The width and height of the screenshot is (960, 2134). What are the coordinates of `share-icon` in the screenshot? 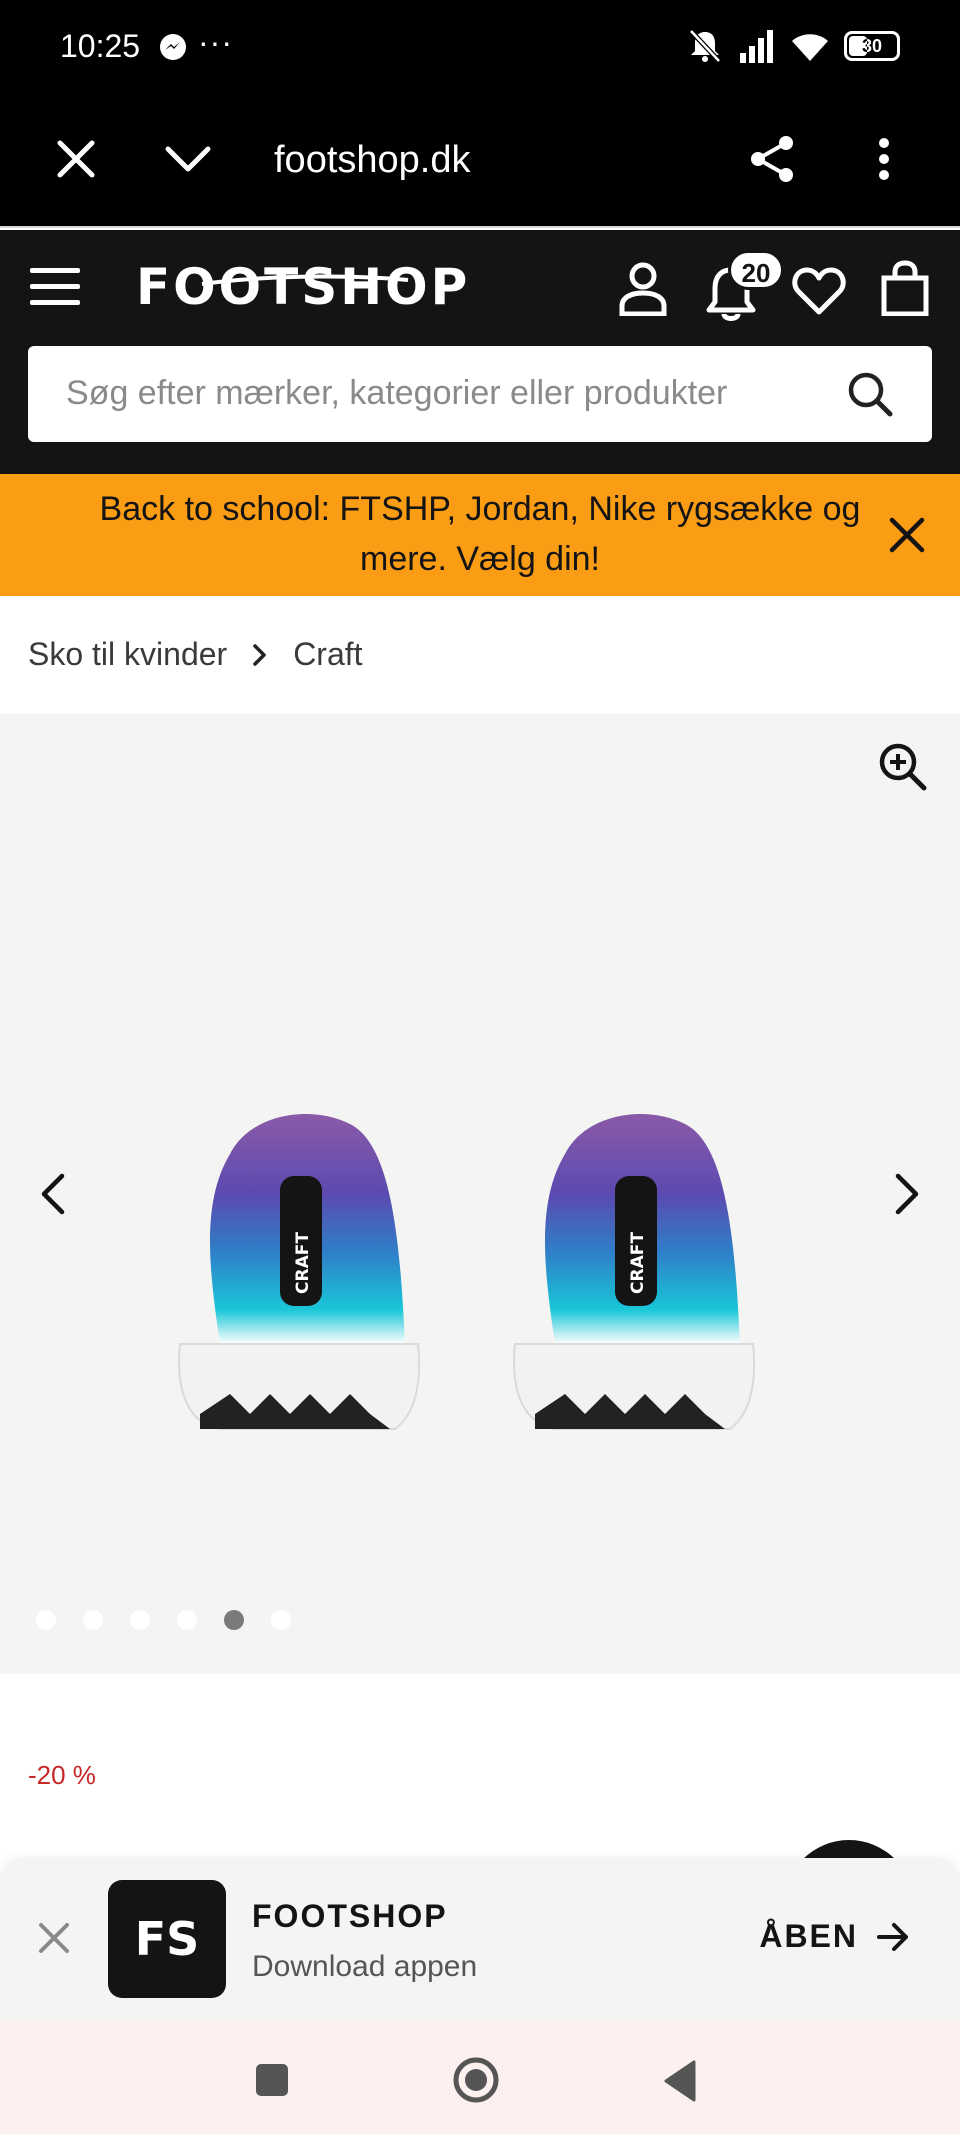 It's located at (772, 159).